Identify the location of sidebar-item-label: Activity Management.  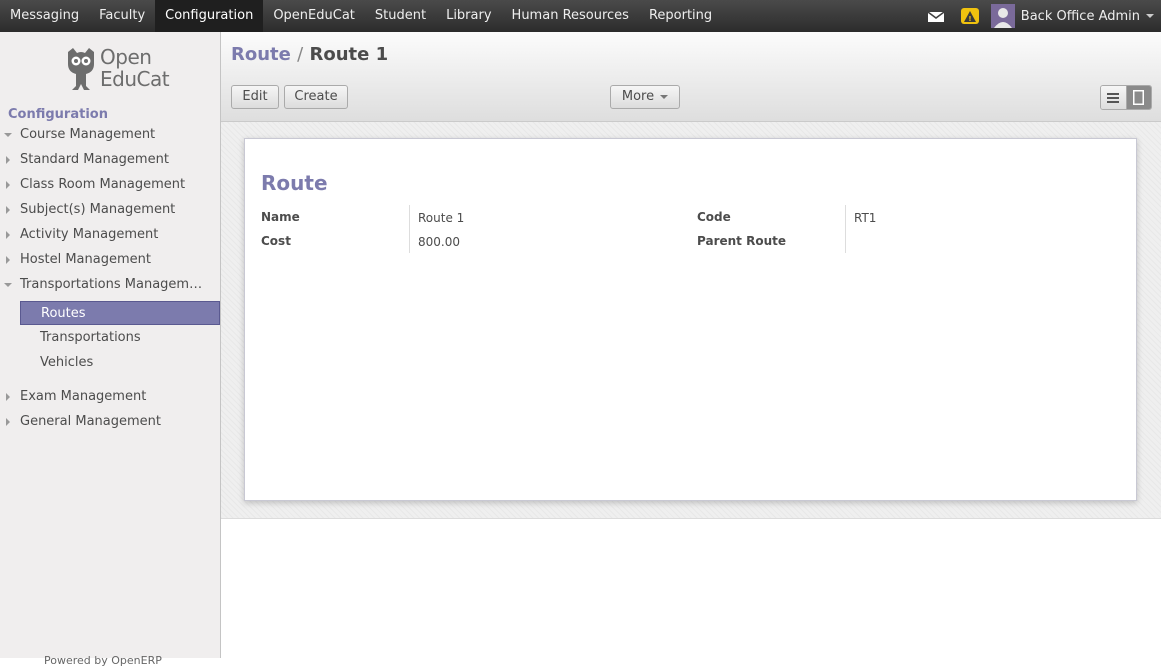
(89, 234).